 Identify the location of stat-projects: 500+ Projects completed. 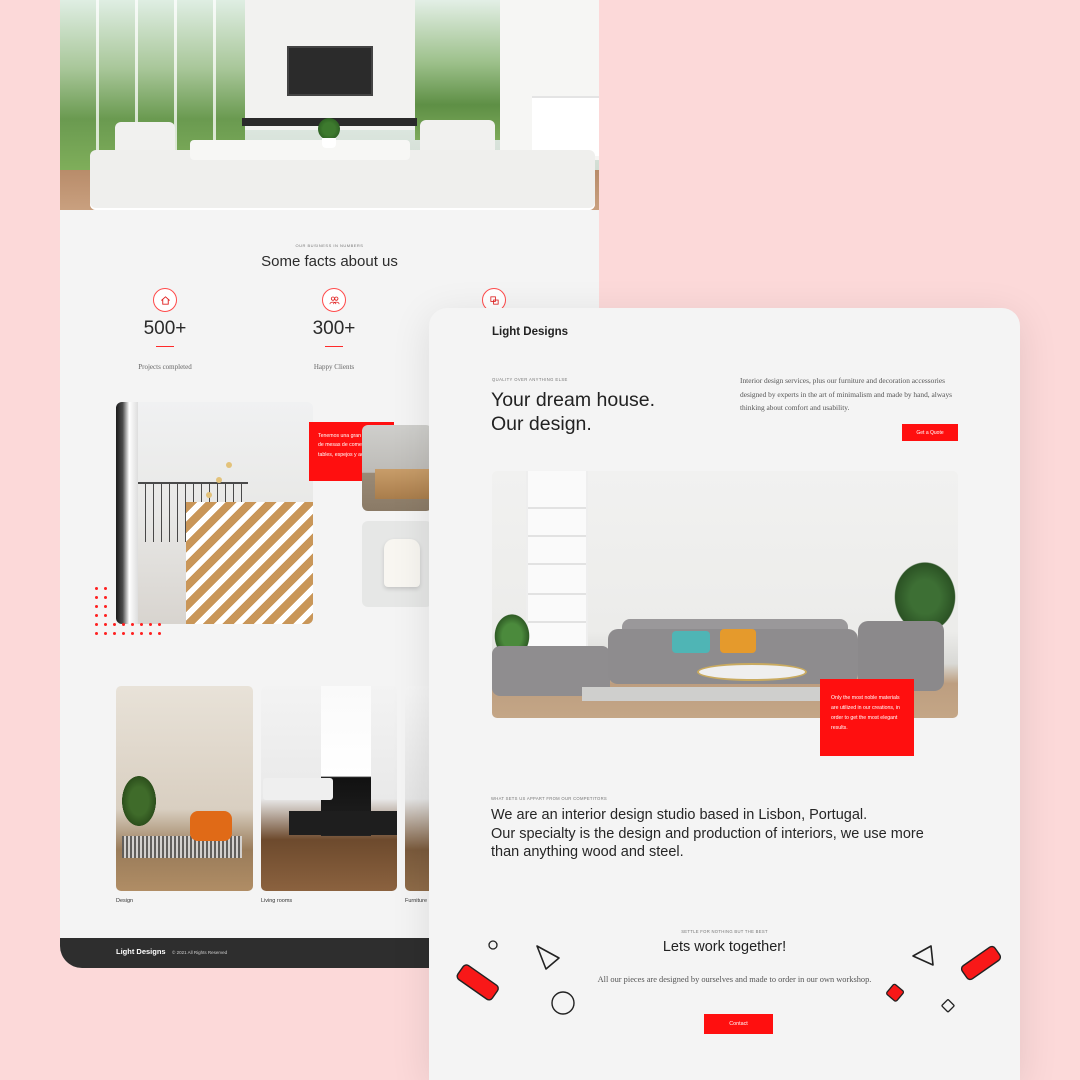
(165, 329).